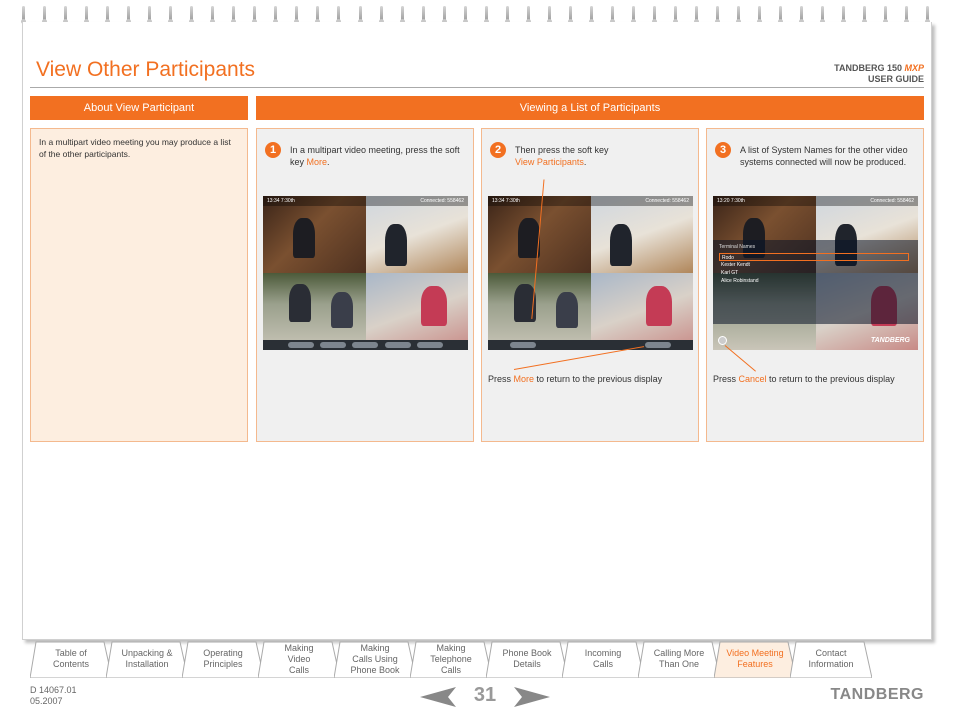 This screenshot has height=718, width=954. I want to click on step-number: 2, so click(498, 150).